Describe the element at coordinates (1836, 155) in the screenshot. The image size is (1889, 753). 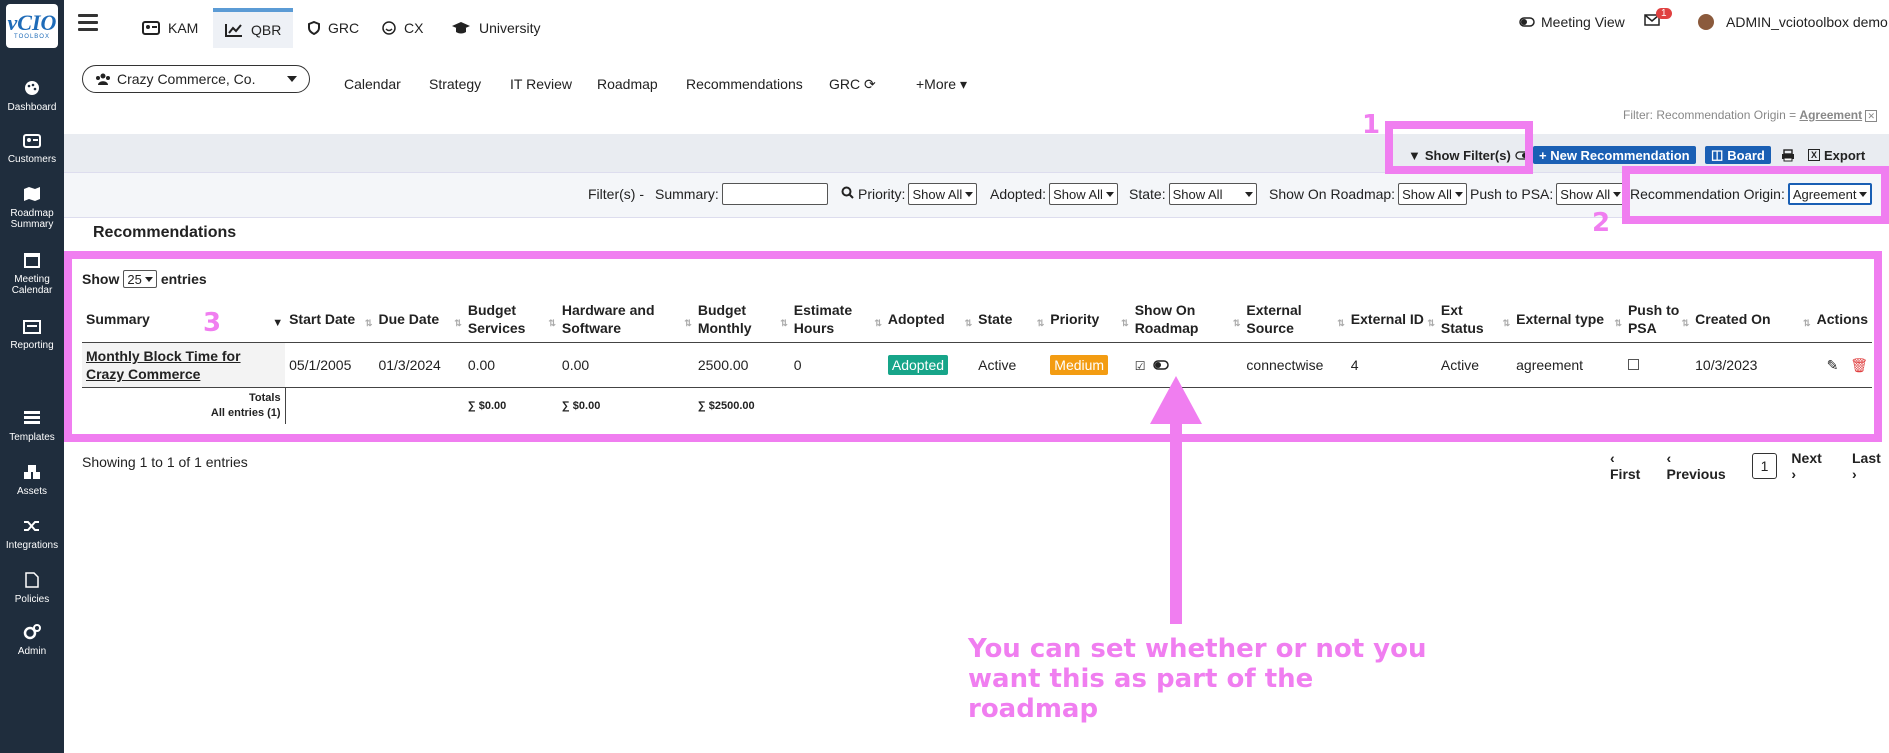
I see `export-button: X Export` at that location.